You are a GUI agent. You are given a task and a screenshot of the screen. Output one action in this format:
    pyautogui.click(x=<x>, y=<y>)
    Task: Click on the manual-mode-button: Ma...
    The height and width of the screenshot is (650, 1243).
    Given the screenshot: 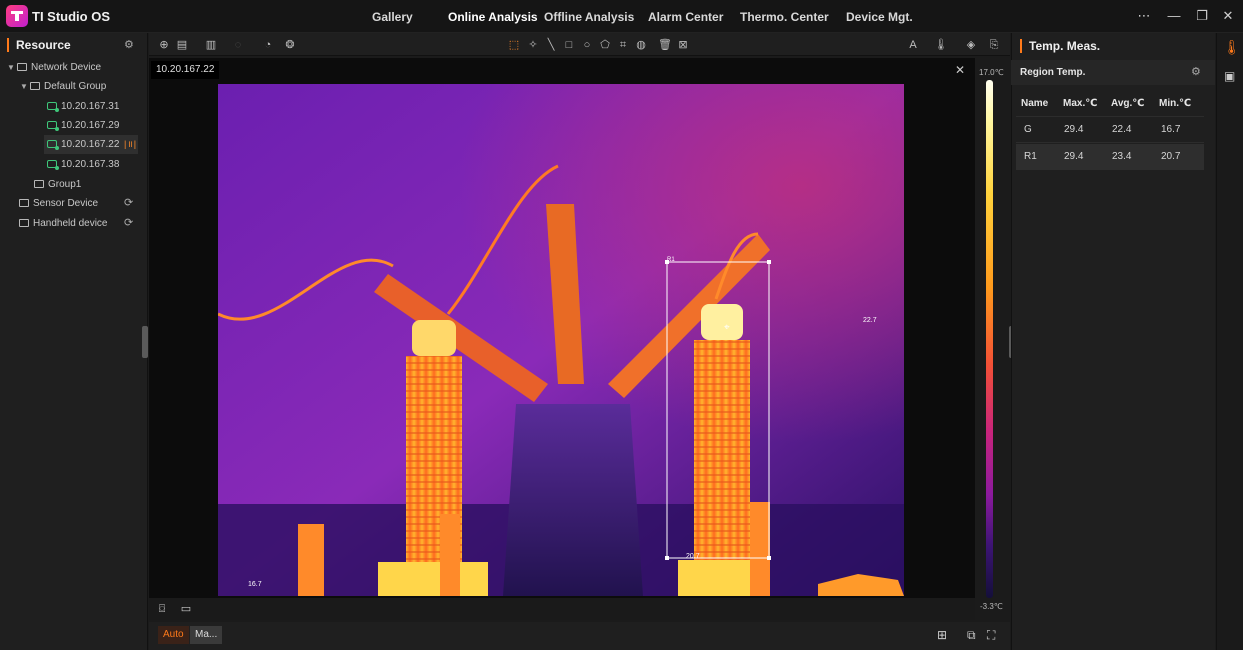 What is the action you would take?
    pyautogui.click(x=206, y=635)
    